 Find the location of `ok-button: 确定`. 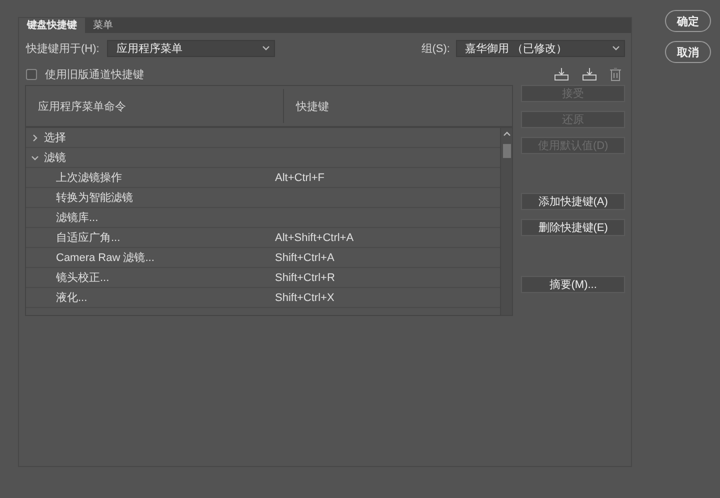

ok-button: 确定 is located at coordinates (688, 21).